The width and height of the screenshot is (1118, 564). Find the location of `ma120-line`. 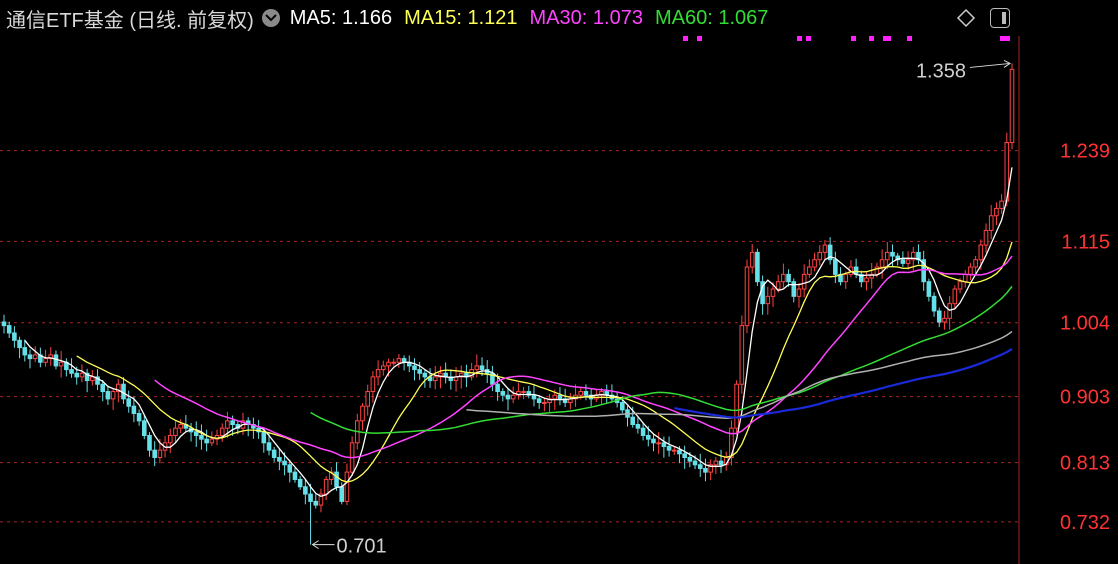

ma120-line is located at coordinates (739, 374).